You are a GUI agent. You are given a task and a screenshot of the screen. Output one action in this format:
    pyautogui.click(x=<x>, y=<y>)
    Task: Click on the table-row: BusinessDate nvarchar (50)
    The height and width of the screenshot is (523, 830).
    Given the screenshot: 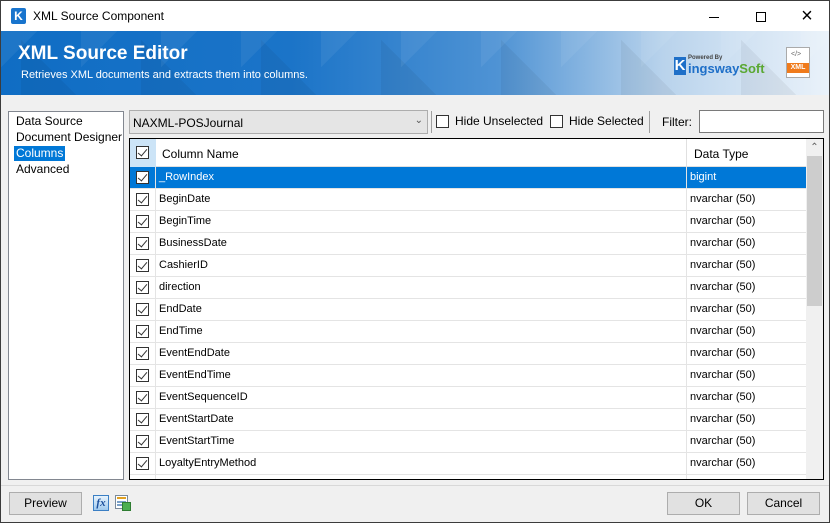 What is the action you would take?
    pyautogui.click(x=468, y=244)
    